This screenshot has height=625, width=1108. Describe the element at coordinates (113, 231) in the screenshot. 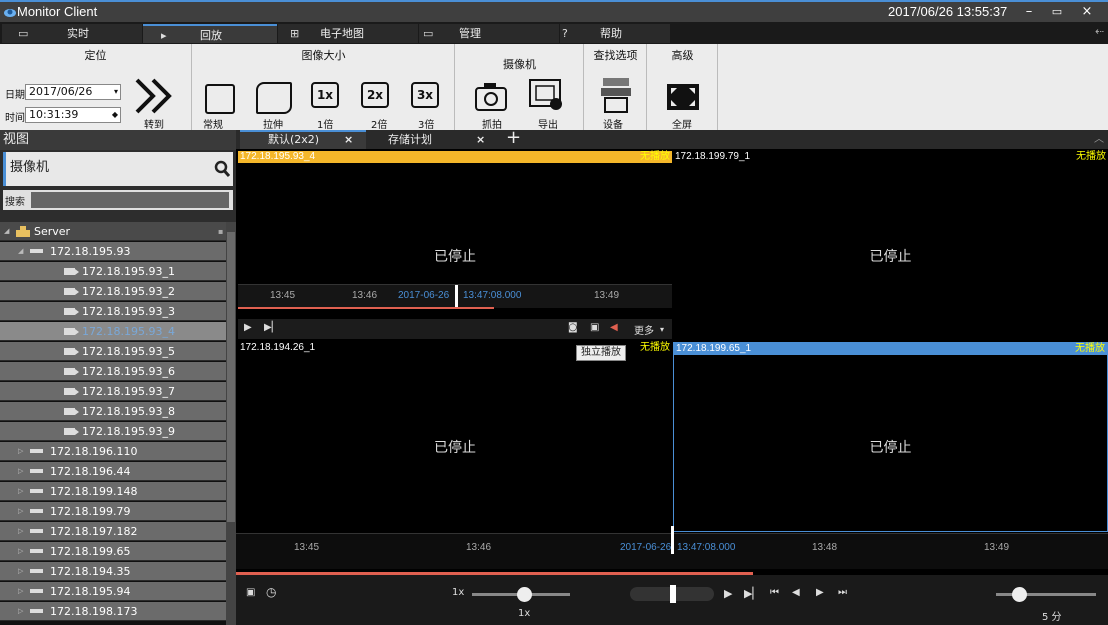

I see `tree-node-server: ◢ Server ▪` at that location.